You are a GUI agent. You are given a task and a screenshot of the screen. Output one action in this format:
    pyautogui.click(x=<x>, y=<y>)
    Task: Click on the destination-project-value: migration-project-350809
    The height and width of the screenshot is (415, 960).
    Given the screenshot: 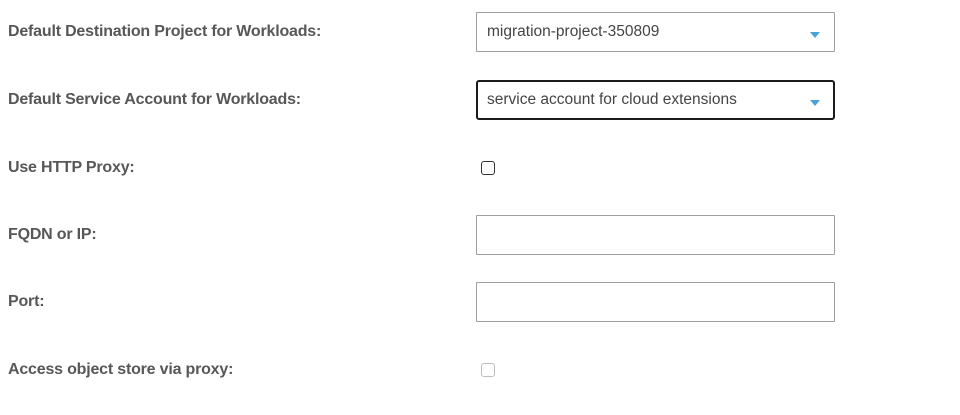 What is the action you would take?
    pyautogui.click(x=573, y=31)
    